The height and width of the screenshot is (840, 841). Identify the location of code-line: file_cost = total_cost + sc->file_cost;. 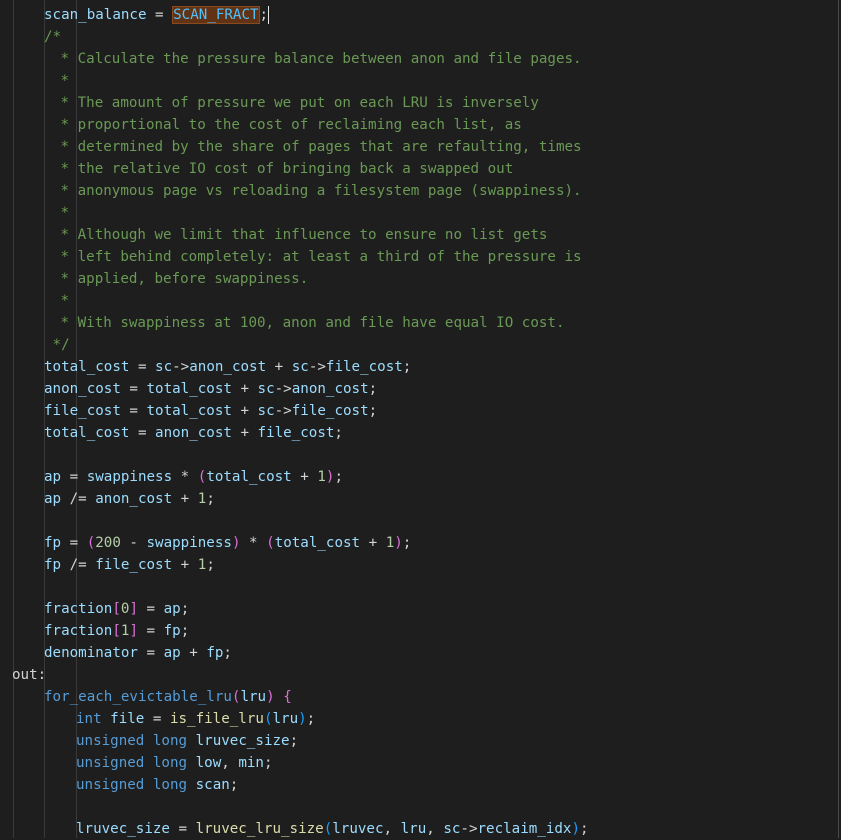
(210, 411).